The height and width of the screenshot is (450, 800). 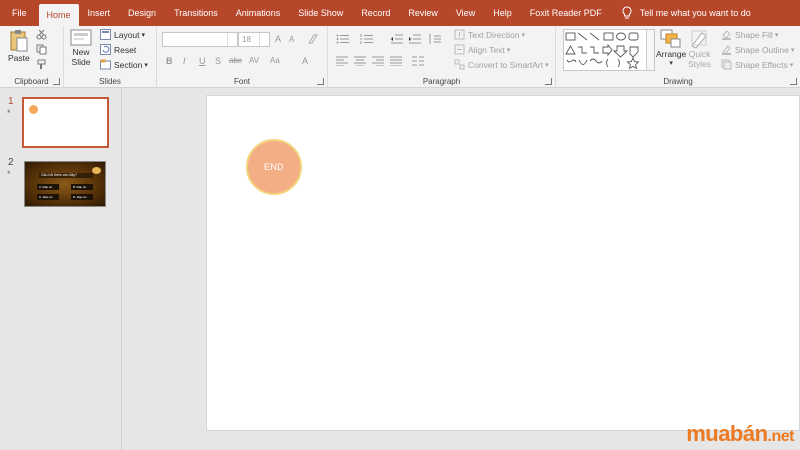 What do you see at coordinates (254, 39) in the screenshot?
I see `font-size-combo: 18` at bounding box center [254, 39].